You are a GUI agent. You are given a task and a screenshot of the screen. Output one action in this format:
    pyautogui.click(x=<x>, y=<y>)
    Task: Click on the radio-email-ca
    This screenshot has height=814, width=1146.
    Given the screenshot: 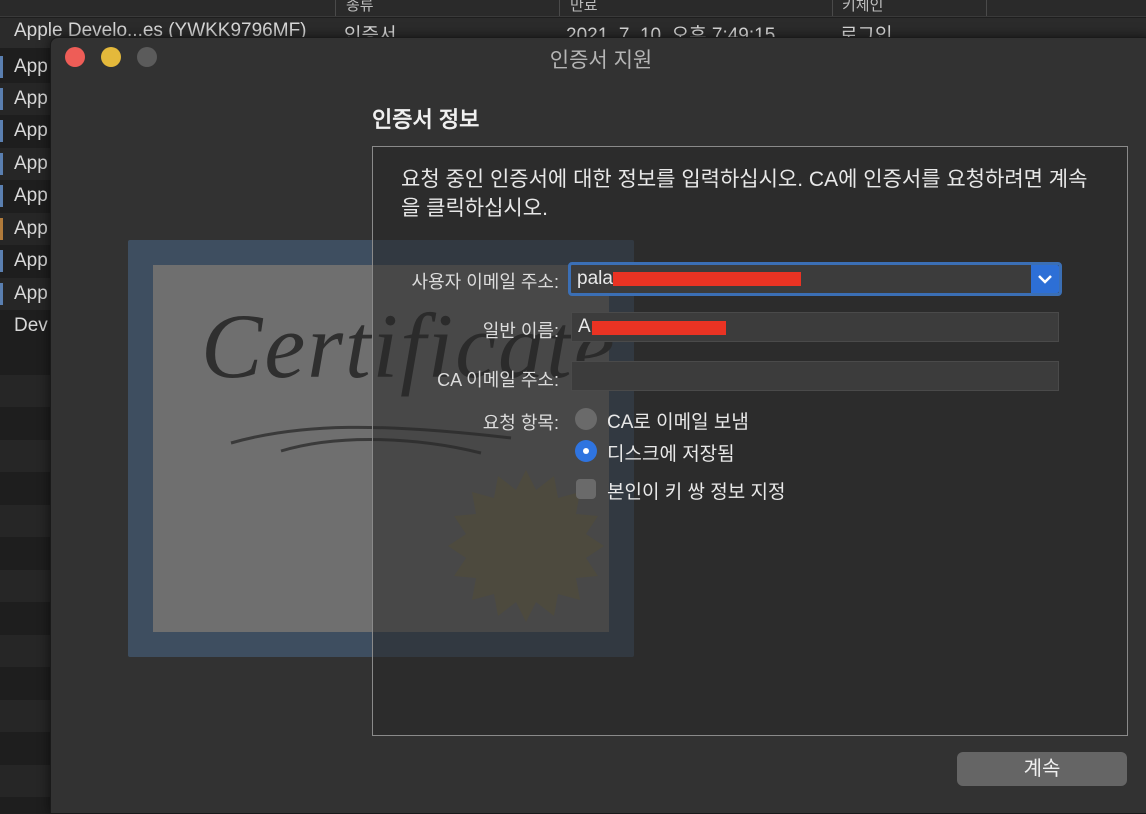 What is the action you would take?
    pyautogui.click(x=586, y=419)
    